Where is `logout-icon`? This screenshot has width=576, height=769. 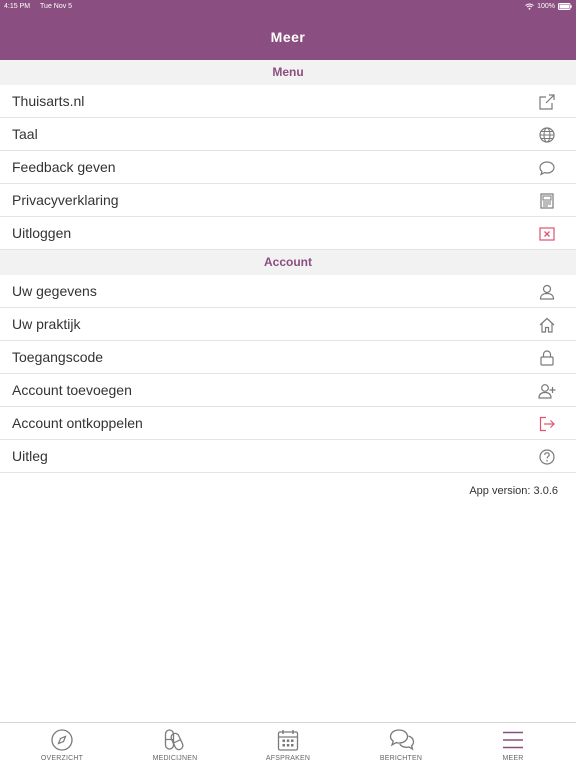 logout-icon is located at coordinates (547, 424).